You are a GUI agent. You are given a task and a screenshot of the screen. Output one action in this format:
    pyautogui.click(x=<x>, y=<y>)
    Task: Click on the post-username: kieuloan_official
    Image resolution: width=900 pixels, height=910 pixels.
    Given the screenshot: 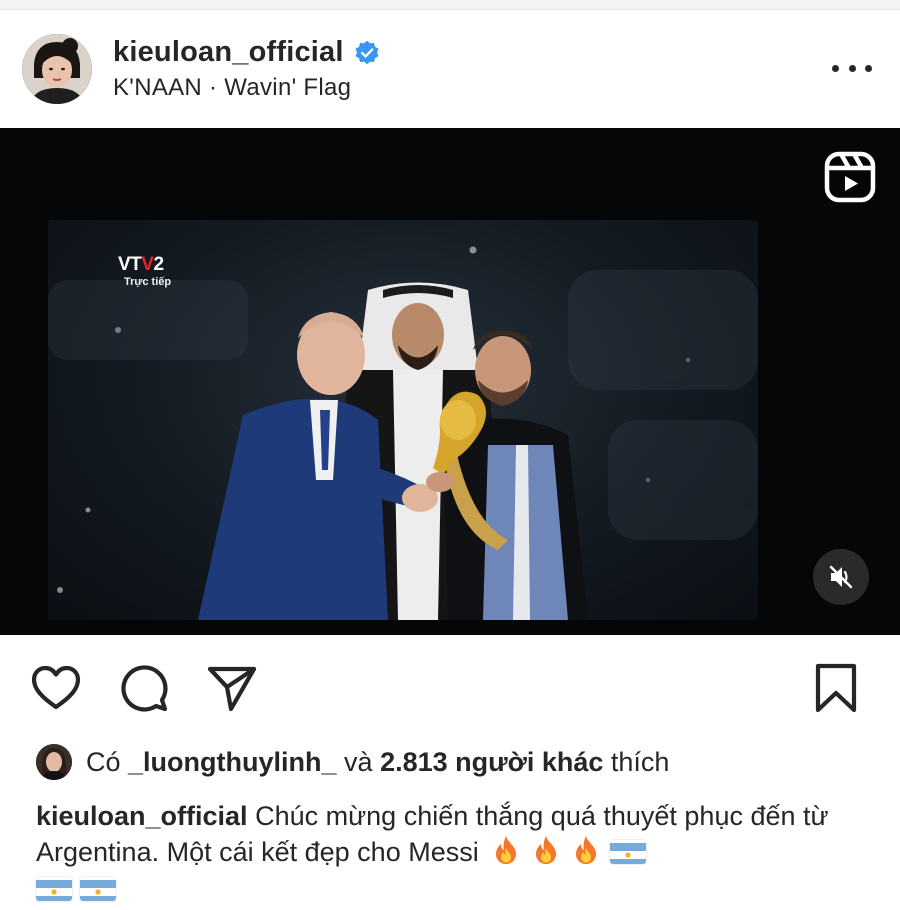 What is the action you would take?
    pyautogui.click(x=228, y=52)
    